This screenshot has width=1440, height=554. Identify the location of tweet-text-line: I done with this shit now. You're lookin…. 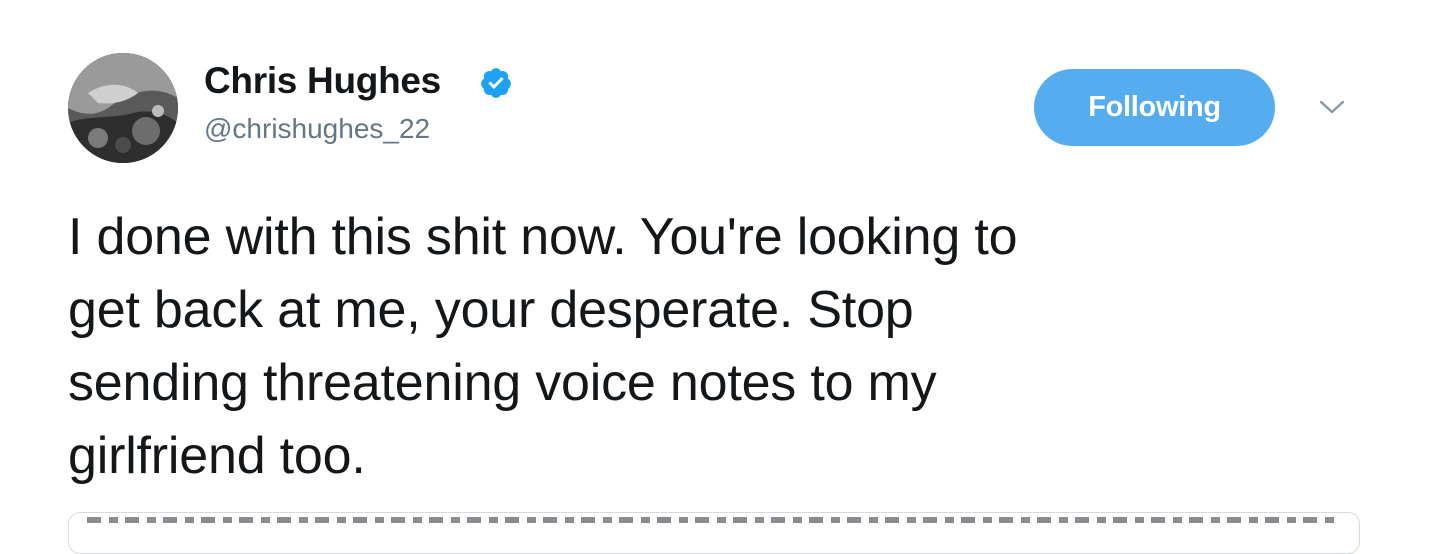
(543, 237).